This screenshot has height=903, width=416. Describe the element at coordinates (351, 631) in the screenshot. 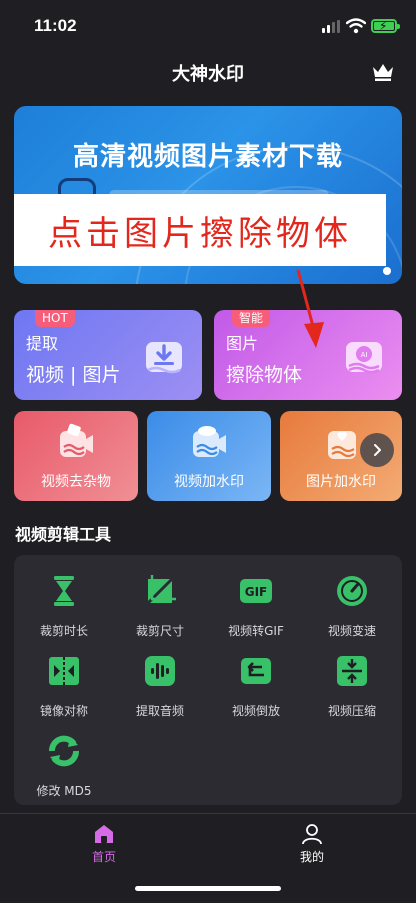

I see `tool-label: 视频变速` at that location.